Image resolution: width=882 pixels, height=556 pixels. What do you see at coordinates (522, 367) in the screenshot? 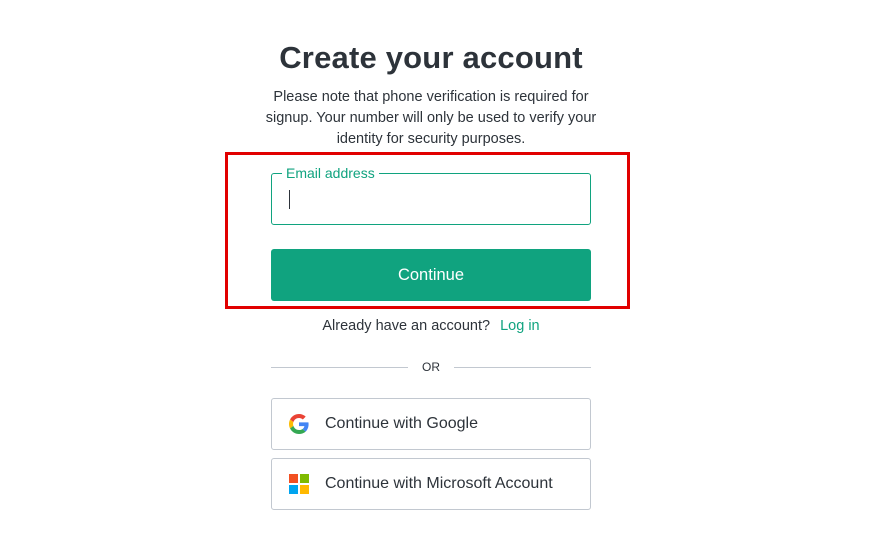
I see `divider-line-right` at bounding box center [522, 367].